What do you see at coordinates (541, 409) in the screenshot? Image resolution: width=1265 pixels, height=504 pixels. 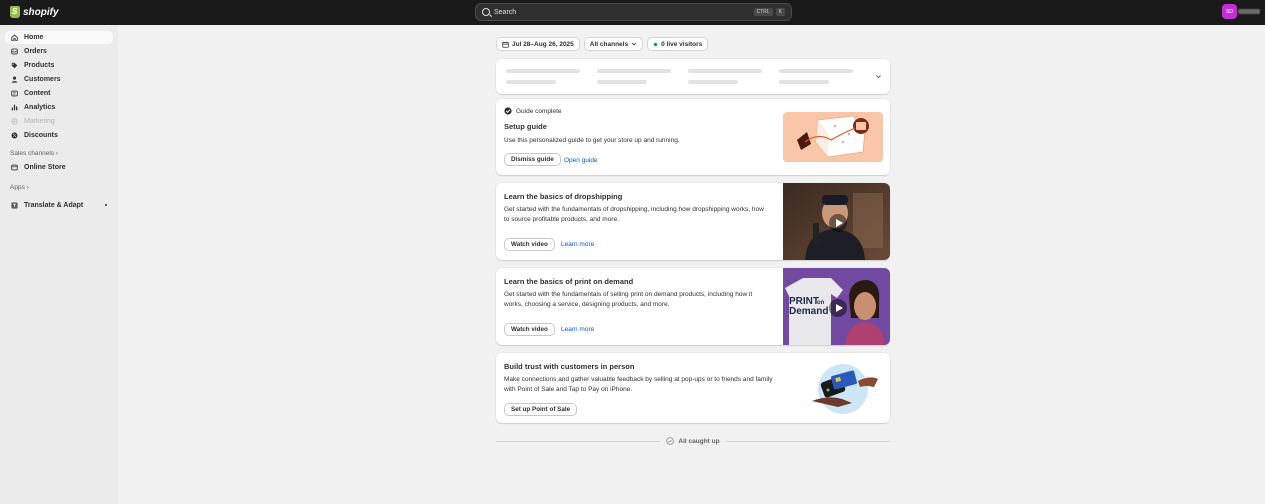 I see `setup-pos-button: Set up Point of Sale` at bounding box center [541, 409].